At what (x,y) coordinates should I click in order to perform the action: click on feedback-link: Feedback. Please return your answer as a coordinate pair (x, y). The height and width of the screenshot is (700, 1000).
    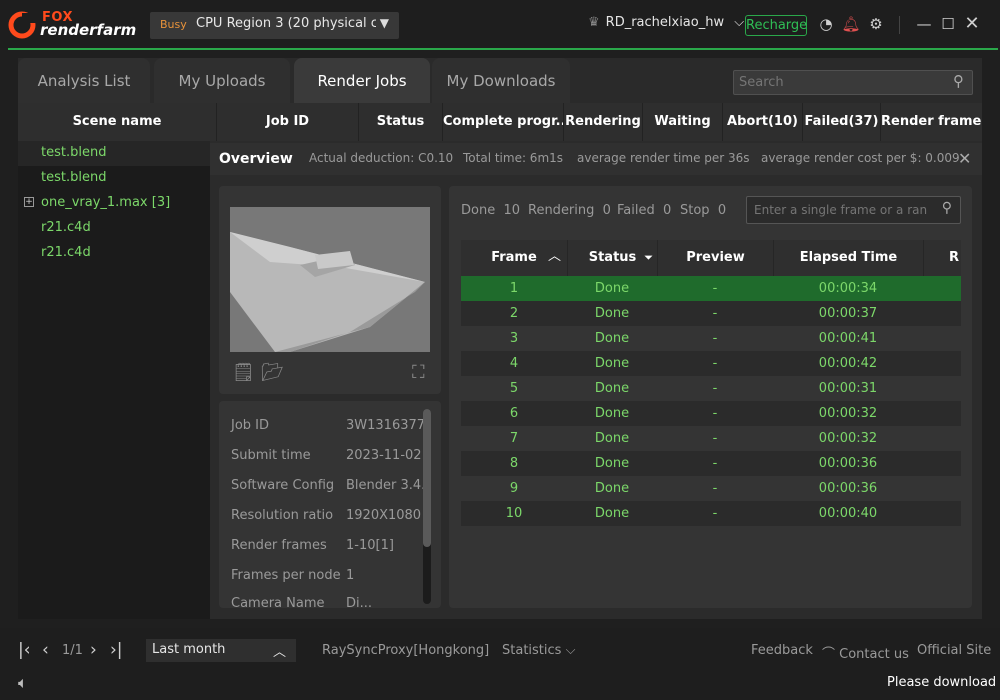
    Looking at the image, I should click on (782, 650).